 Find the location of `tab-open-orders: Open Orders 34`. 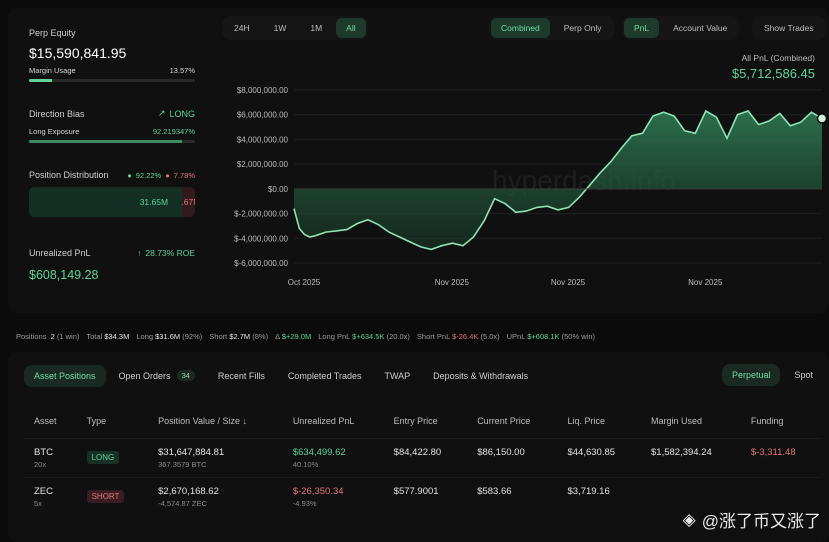

tab-open-orders: Open Orders 34 is located at coordinates (157, 375).